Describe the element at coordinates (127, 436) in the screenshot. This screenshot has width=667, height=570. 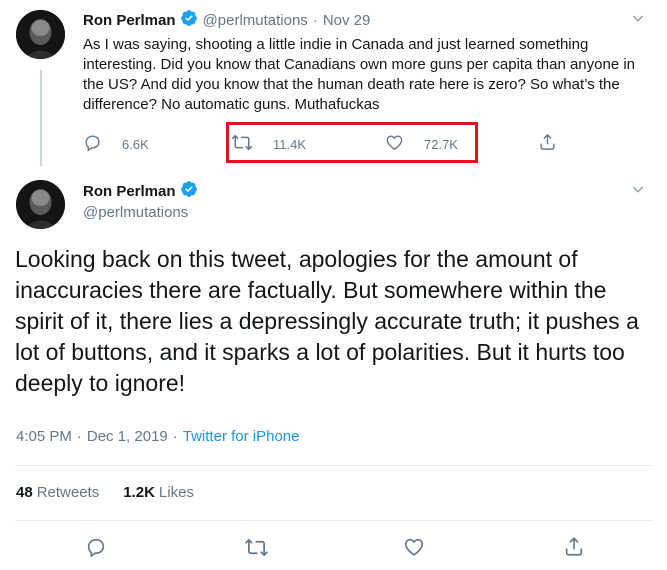
I see `tweet-date: Dec 1, 2019` at that location.